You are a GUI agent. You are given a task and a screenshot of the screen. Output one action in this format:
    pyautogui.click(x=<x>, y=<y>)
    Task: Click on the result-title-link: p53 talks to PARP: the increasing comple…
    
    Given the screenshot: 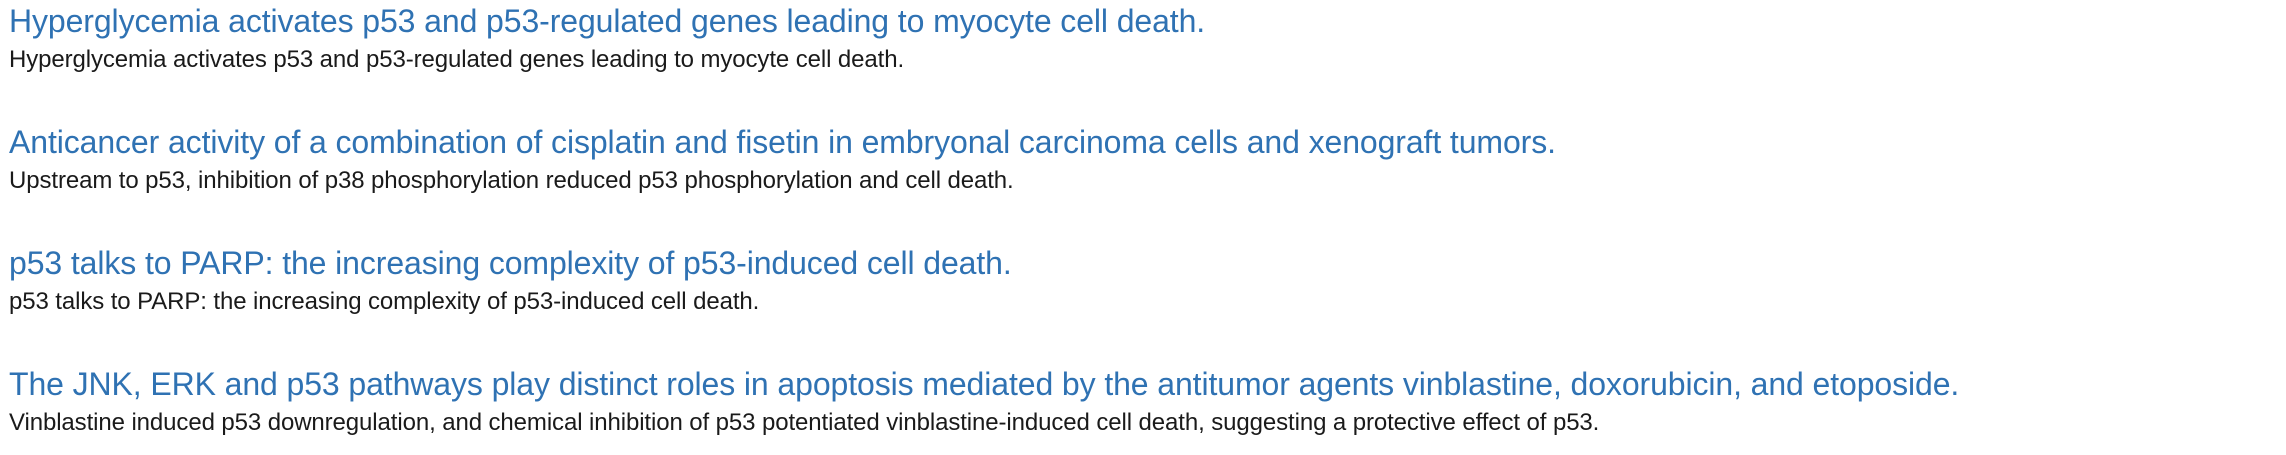 What is the action you would take?
    pyautogui.click(x=1147, y=263)
    